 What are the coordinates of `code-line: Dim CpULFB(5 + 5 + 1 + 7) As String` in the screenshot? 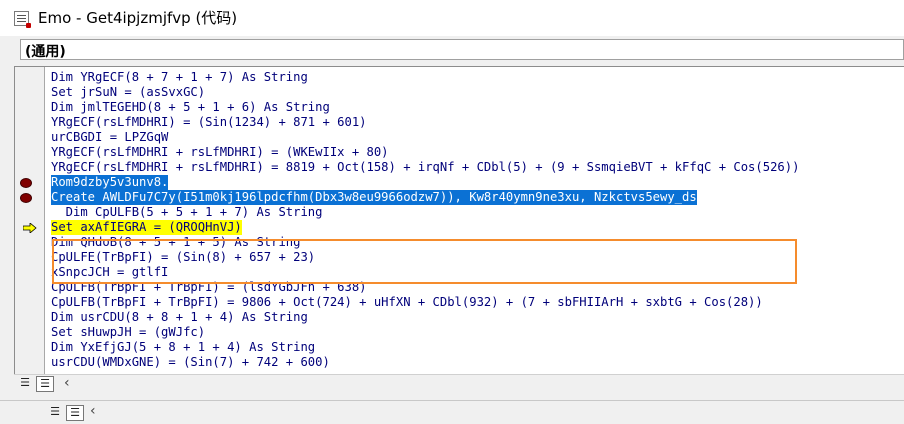 It's located at (187, 212).